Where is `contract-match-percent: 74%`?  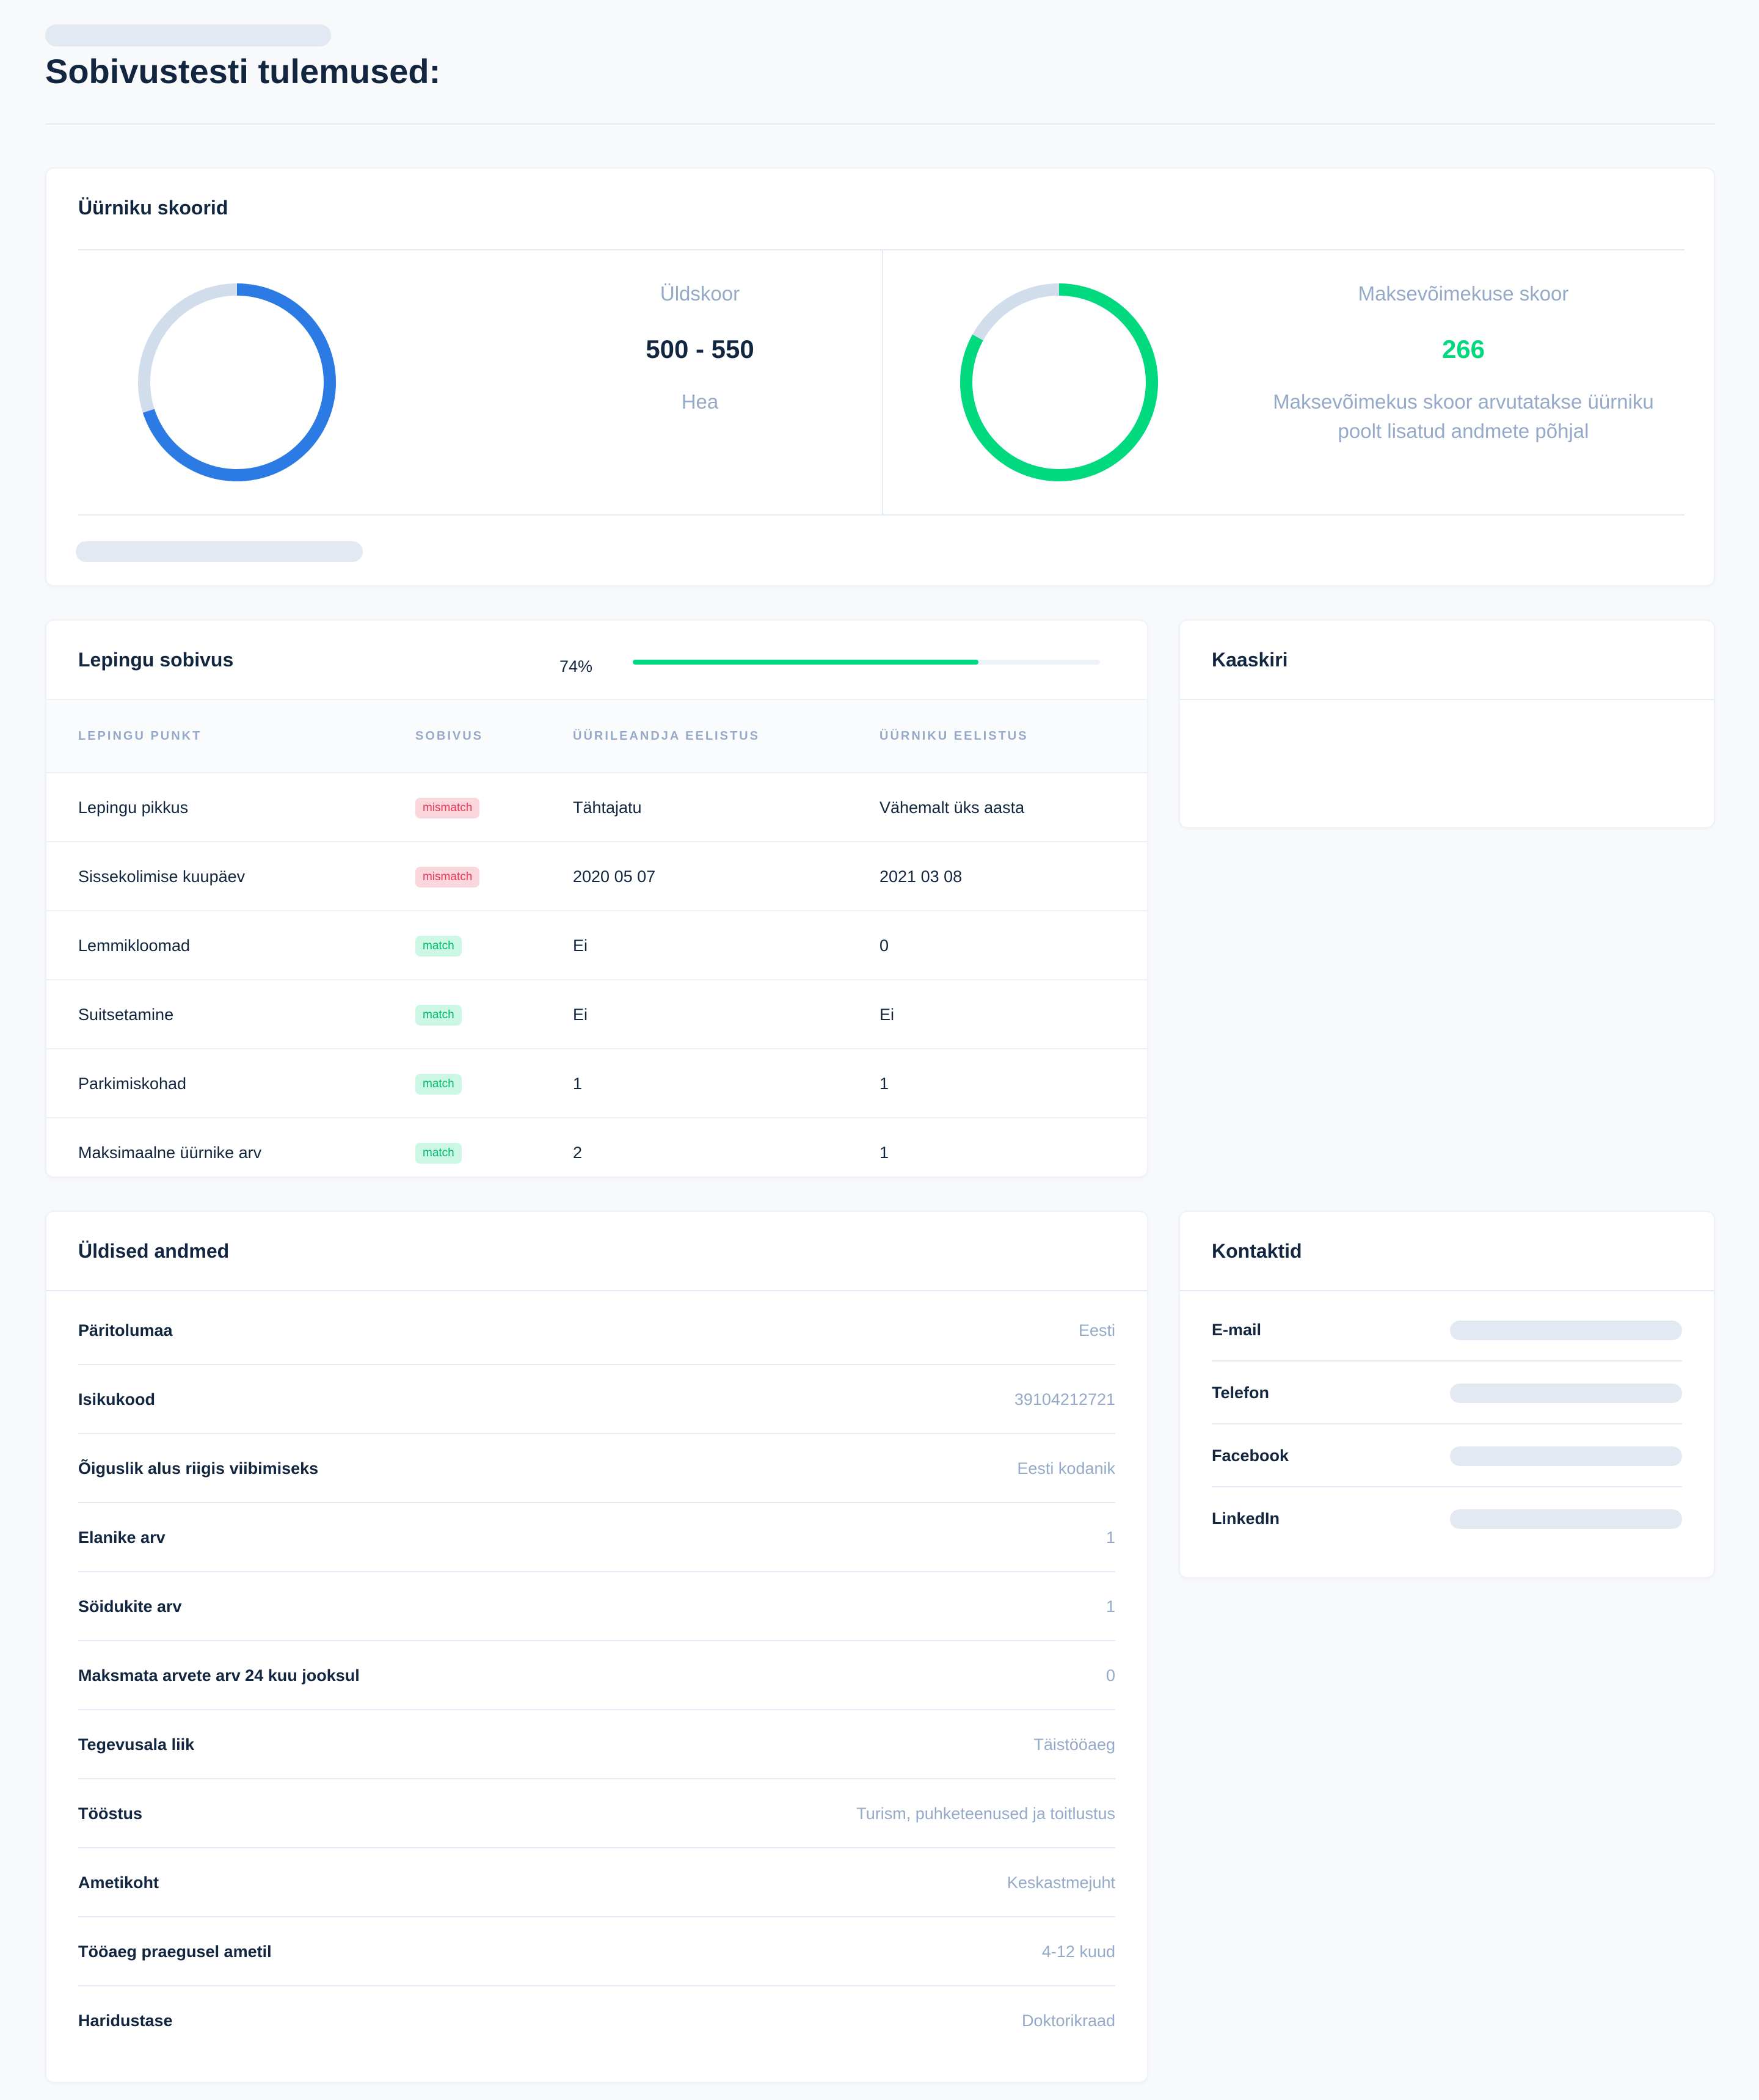
contract-match-percent: 74% is located at coordinates (576, 667).